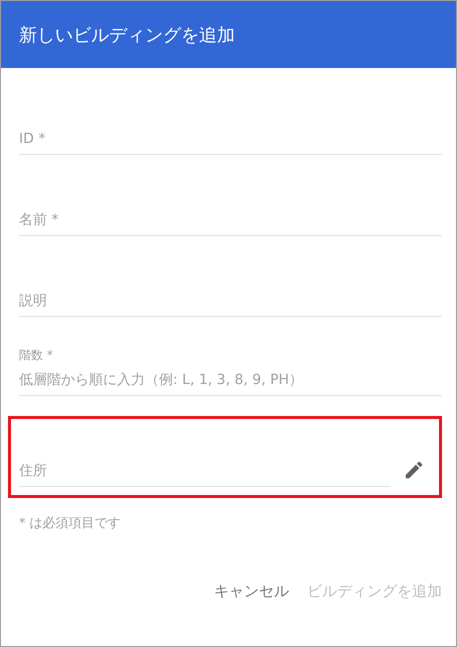 The height and width of the screenshot is (647, 457). Describe the element at coordinates (127, 35) in the screenshot. I see `dialog-title: 新しいビルディングを追加` at that location.